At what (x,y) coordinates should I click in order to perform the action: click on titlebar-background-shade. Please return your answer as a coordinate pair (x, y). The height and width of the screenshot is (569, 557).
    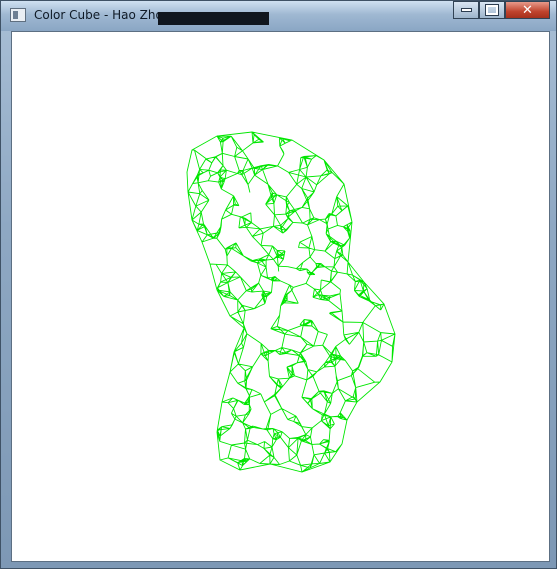
    Looking at the image, I should click on (213, 18).